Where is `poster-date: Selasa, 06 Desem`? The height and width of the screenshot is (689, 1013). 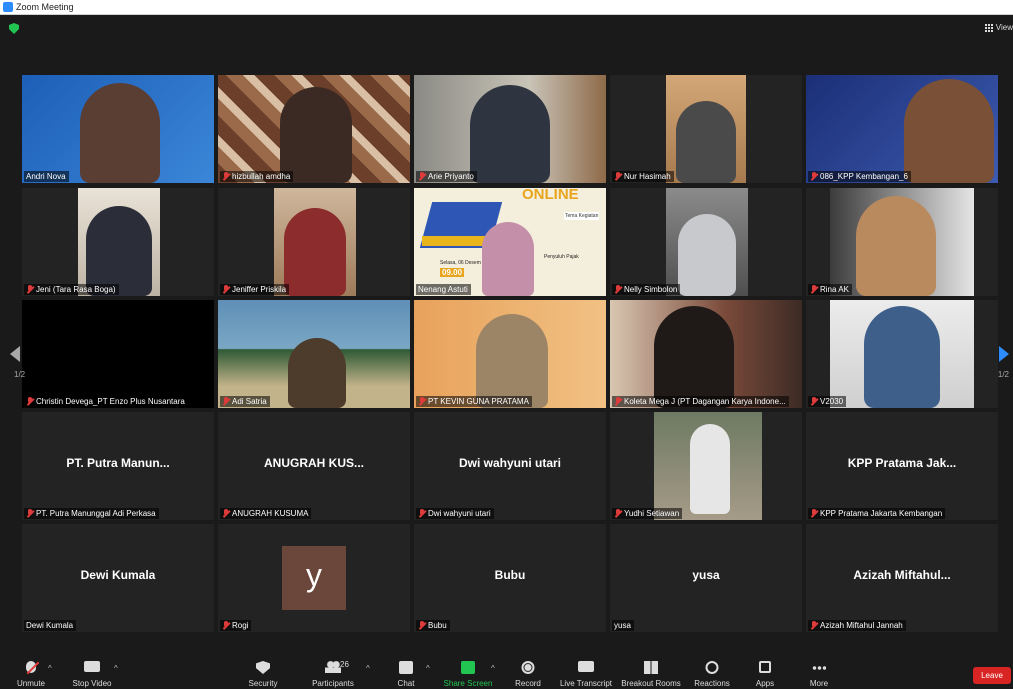
poster-date: Selasa, 06 Desem is located at coordinates (460, 263).